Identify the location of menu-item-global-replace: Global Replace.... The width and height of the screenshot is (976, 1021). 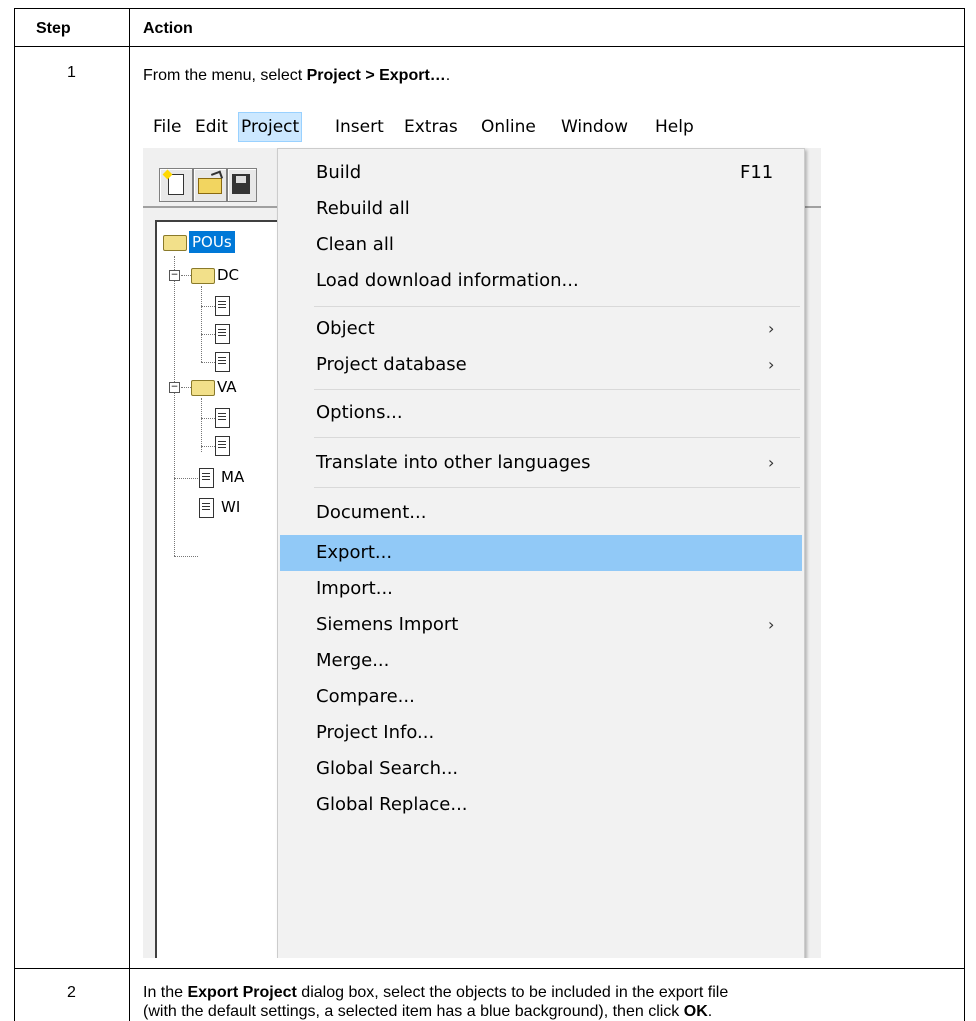
(541, 805).